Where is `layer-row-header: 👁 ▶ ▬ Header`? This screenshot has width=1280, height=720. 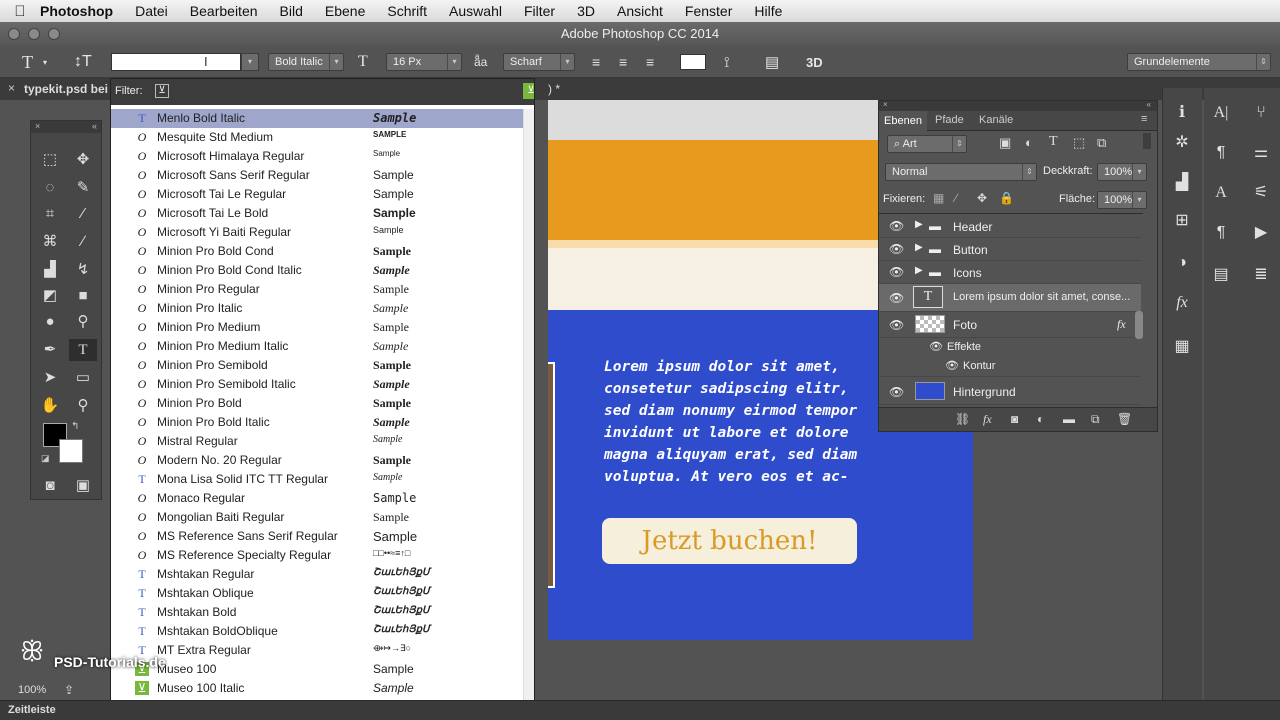
layer-row-header: 👁 ▶ ▬ Header is located at coordinates (1010, 226).